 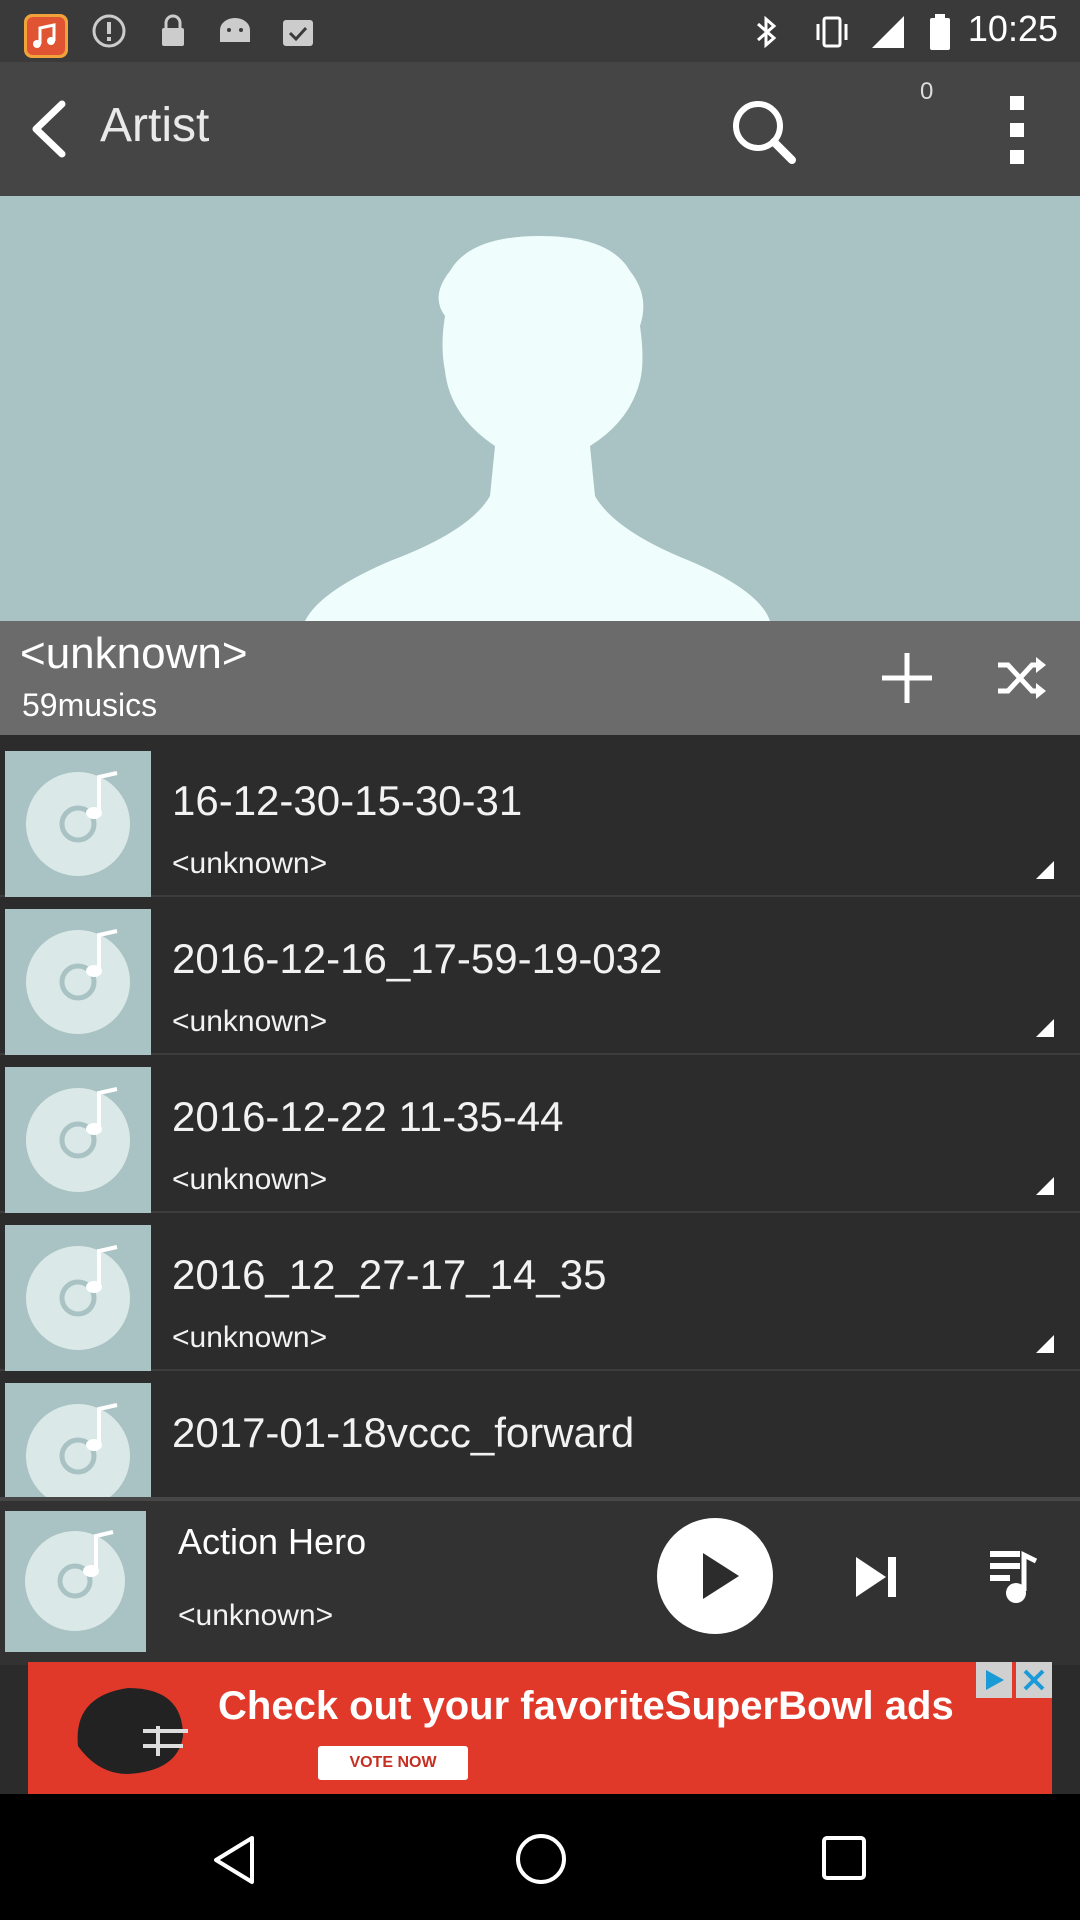 What do you see at coordinates (393, 1763) in the screenshot?
I see `vote-now-button: VOTE NOW` at bounding box center [393, 1763].